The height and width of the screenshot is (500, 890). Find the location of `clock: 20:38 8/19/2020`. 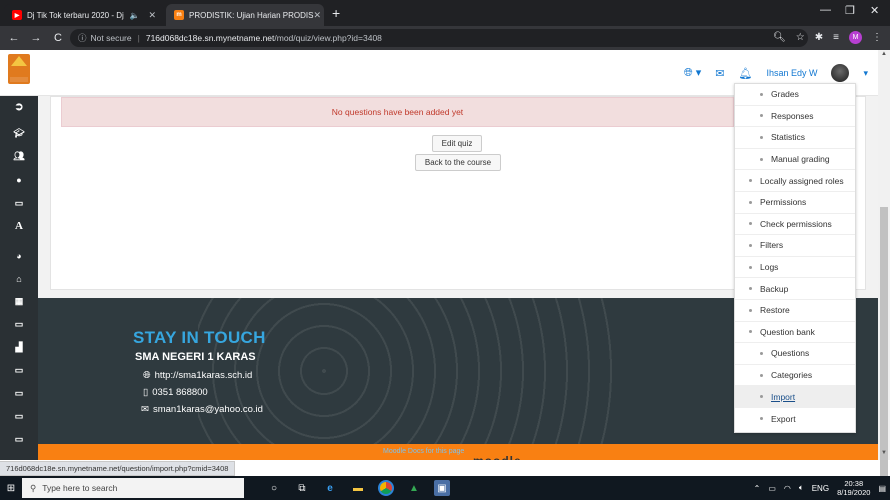

clock: 20:38 8/19/2020 is located at coordinates (853, 488).